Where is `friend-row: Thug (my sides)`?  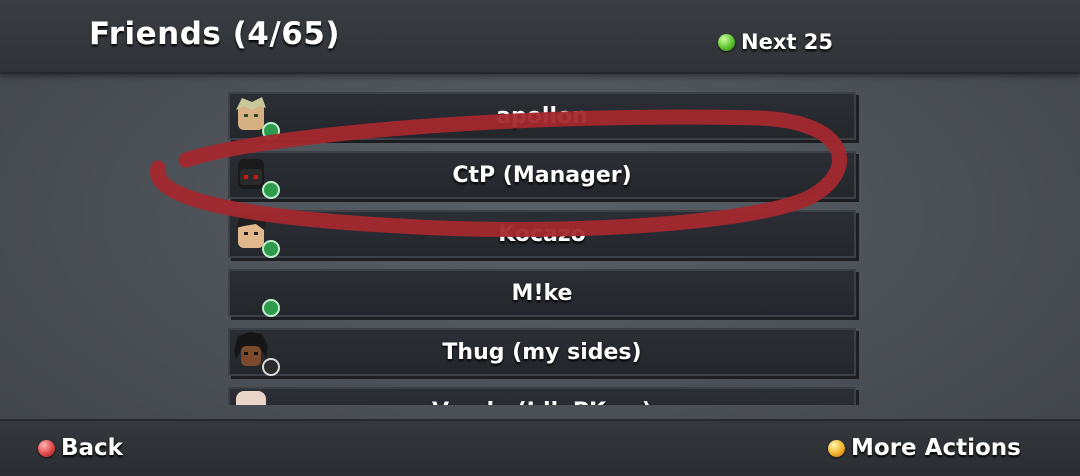
friend-row: Thug (my sides) is located at coordinates (542, 352).